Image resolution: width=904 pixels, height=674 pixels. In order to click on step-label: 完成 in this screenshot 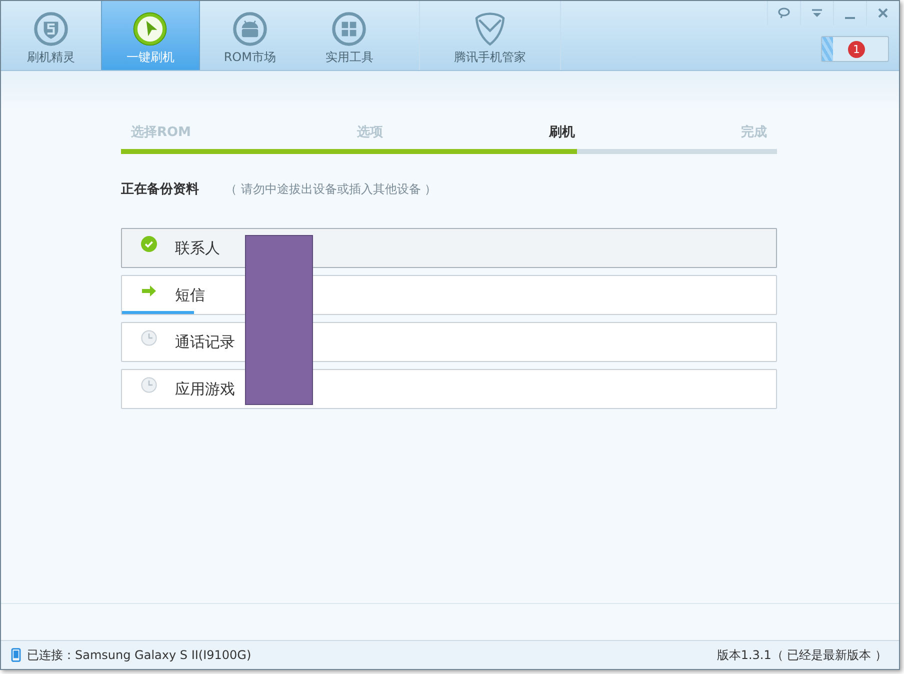, I will do `click(754, 132)`.